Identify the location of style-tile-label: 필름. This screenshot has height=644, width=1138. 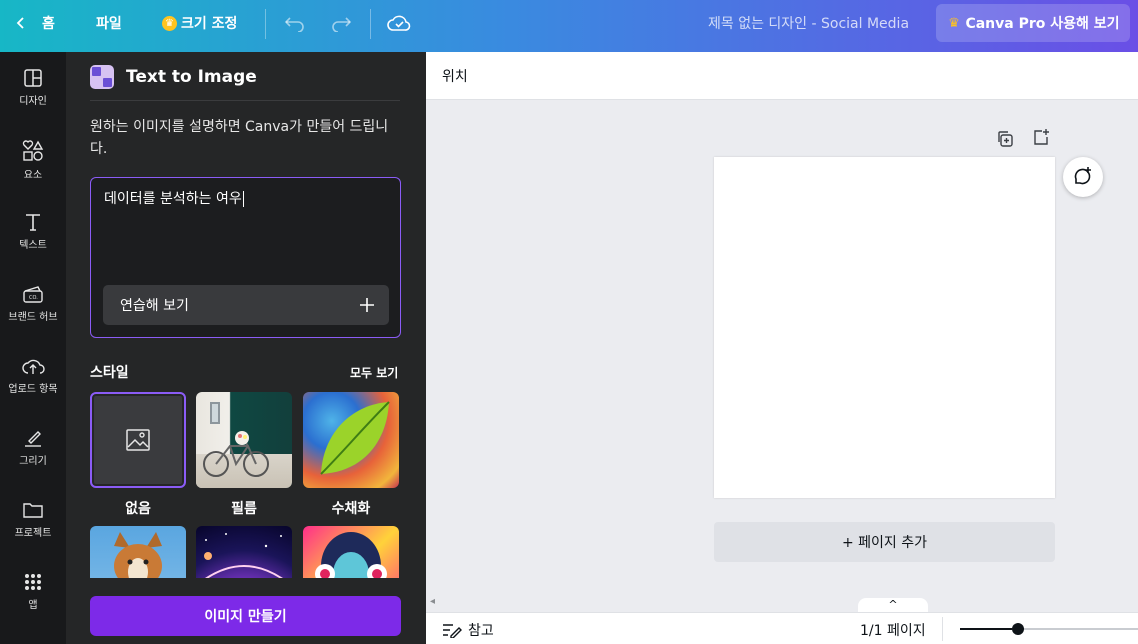
(244, 509).